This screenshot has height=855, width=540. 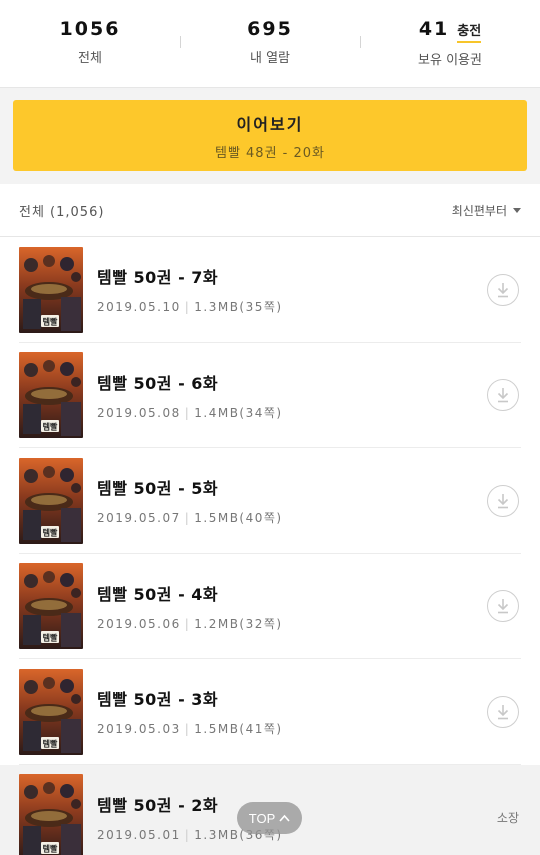 I want to click on episode-meta: 2019.05.07 | 1.5MB(40쪽), so click(x=292, y=517).